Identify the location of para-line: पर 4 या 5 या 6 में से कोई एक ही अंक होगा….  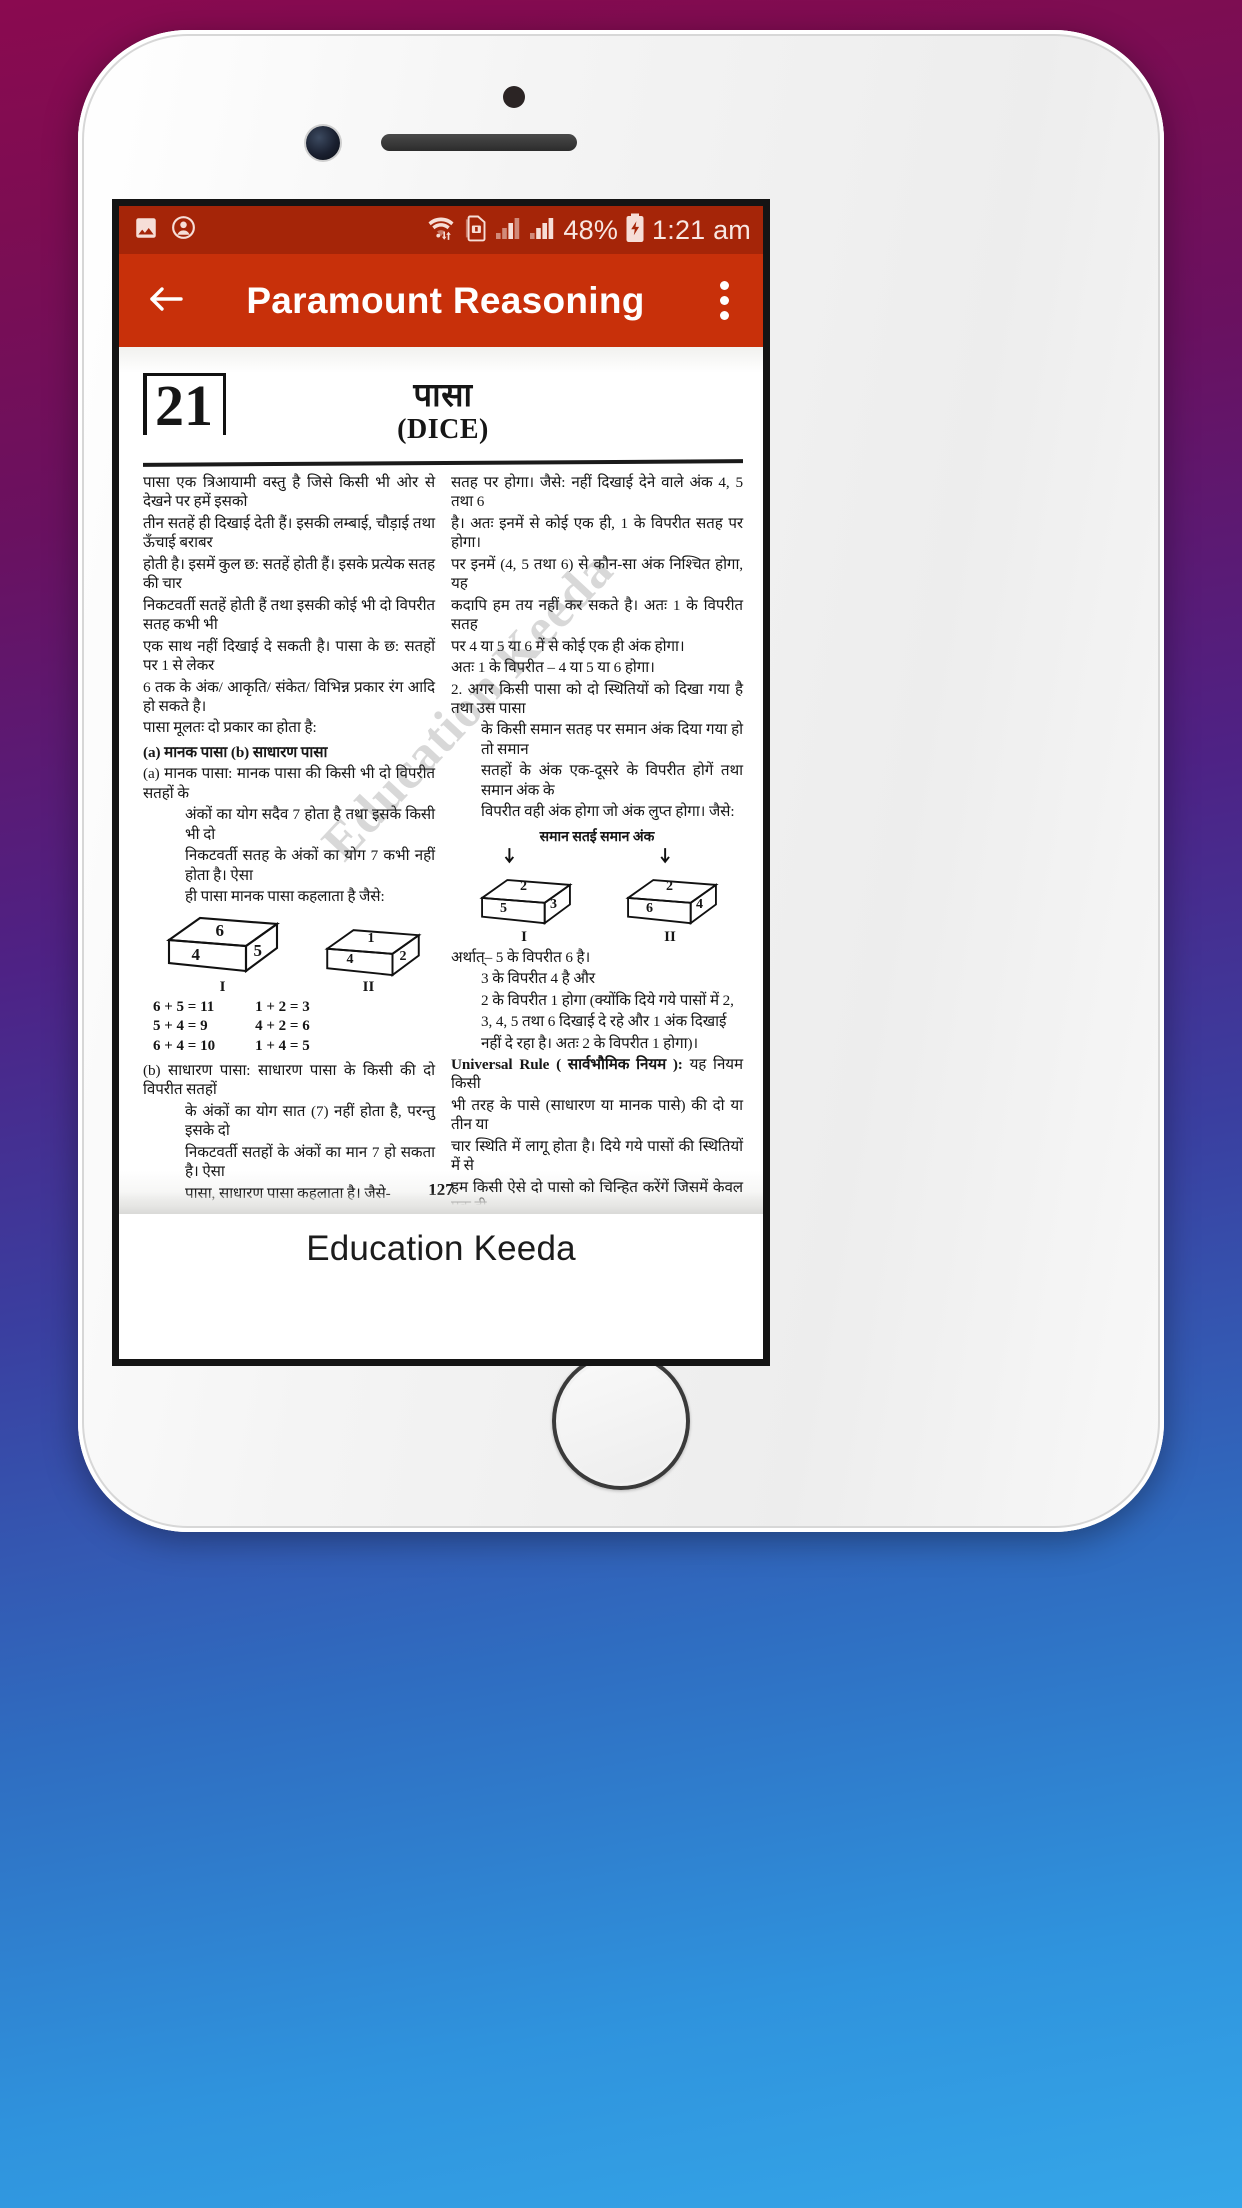
(568, 646).